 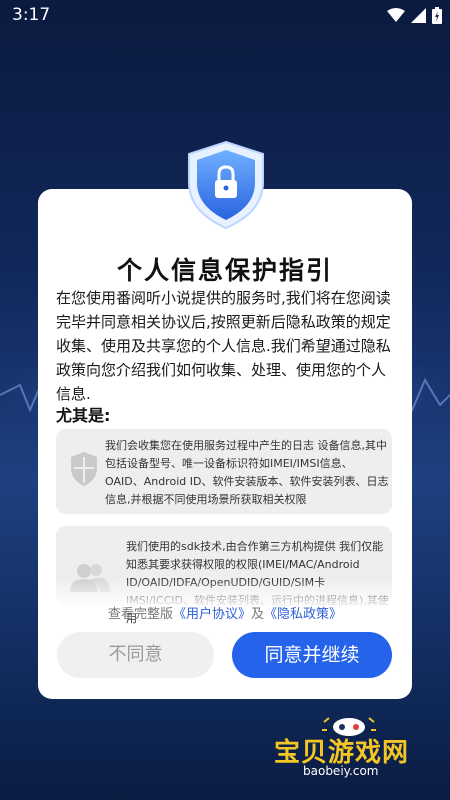 I want to click on agree-continue-button: 同意并继续, so click(x=312, y=655).